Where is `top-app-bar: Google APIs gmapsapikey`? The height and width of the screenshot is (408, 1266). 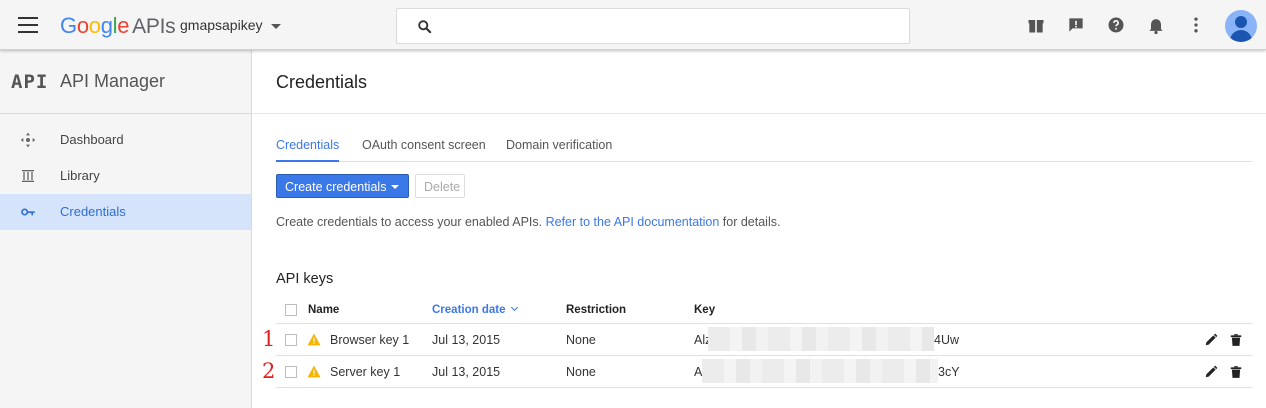 top-app-bar: Google APIs gmapsapikey is located at coordinates (633, 25).